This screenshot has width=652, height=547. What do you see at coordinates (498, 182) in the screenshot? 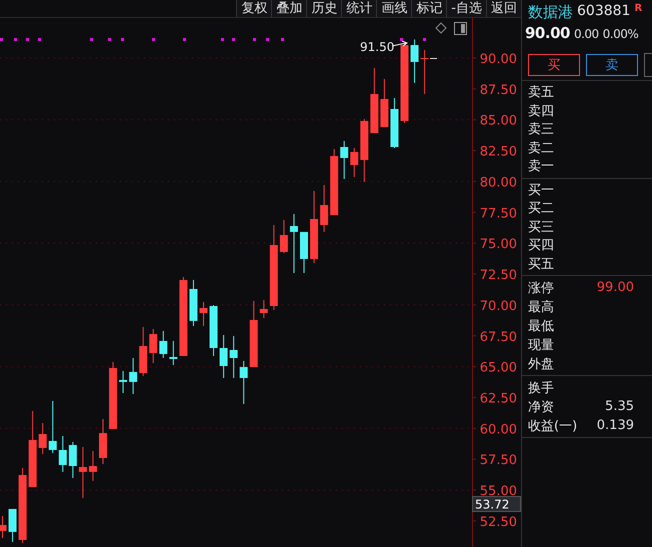
I see `axis-label: 80.00` at bounding box center [498, 182].